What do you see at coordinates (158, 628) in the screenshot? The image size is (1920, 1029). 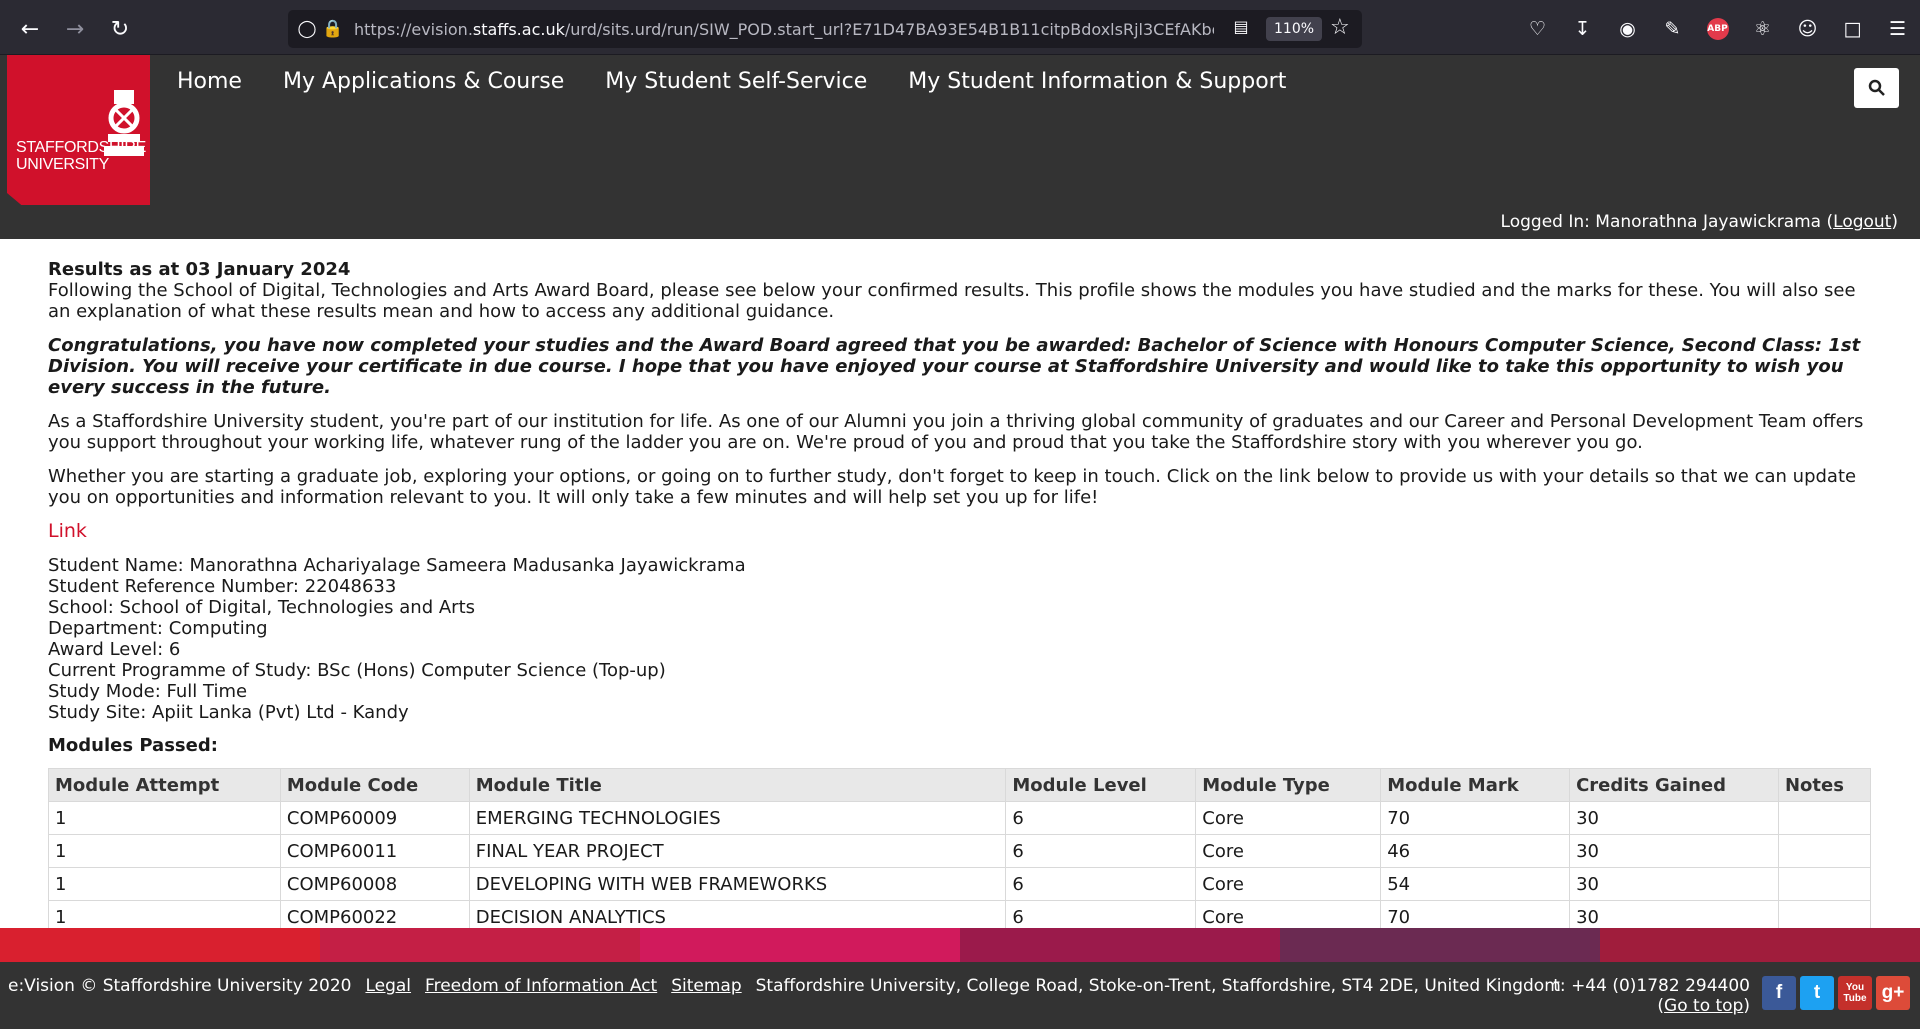 I see `department: Department: Computing` at bounding box center [158, 628].